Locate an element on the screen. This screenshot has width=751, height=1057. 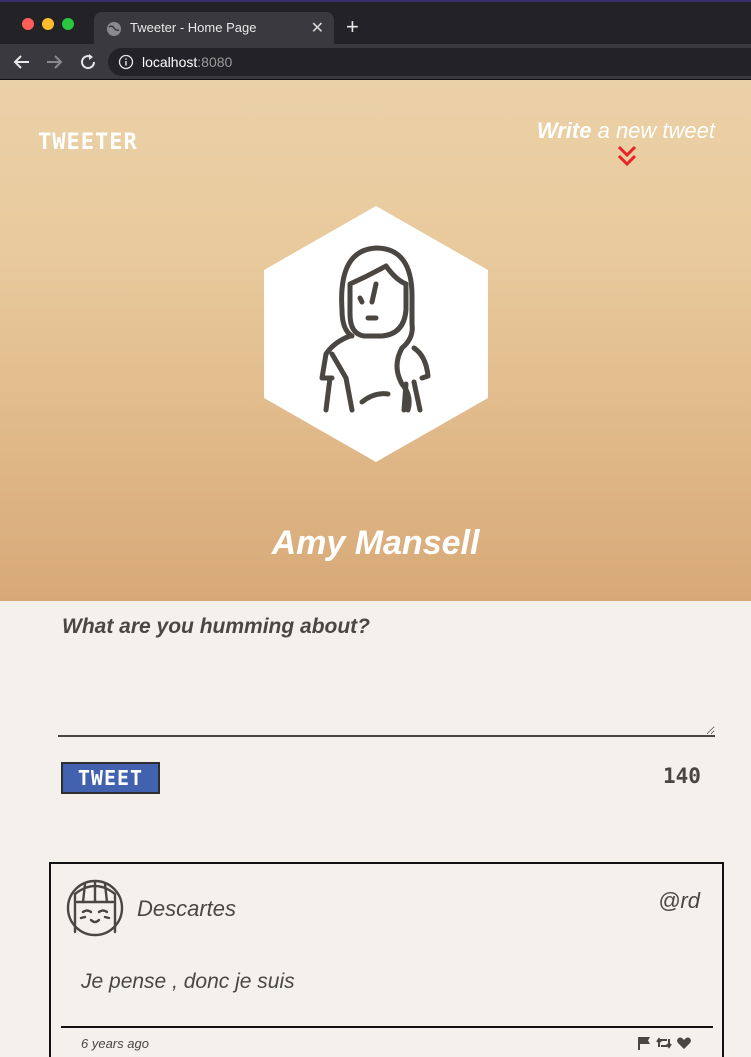
double-chevron-down-icon is located at coordinates (627, 156).